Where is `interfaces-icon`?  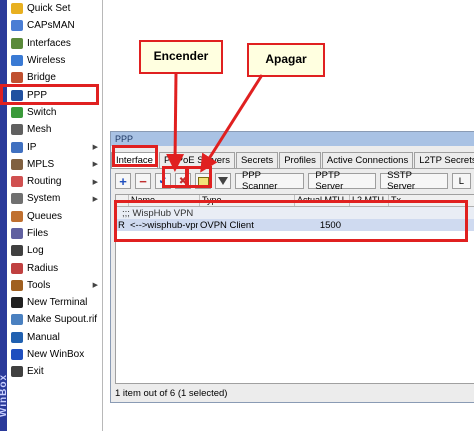 interfaces-icon is located at coordinates (17, 43).